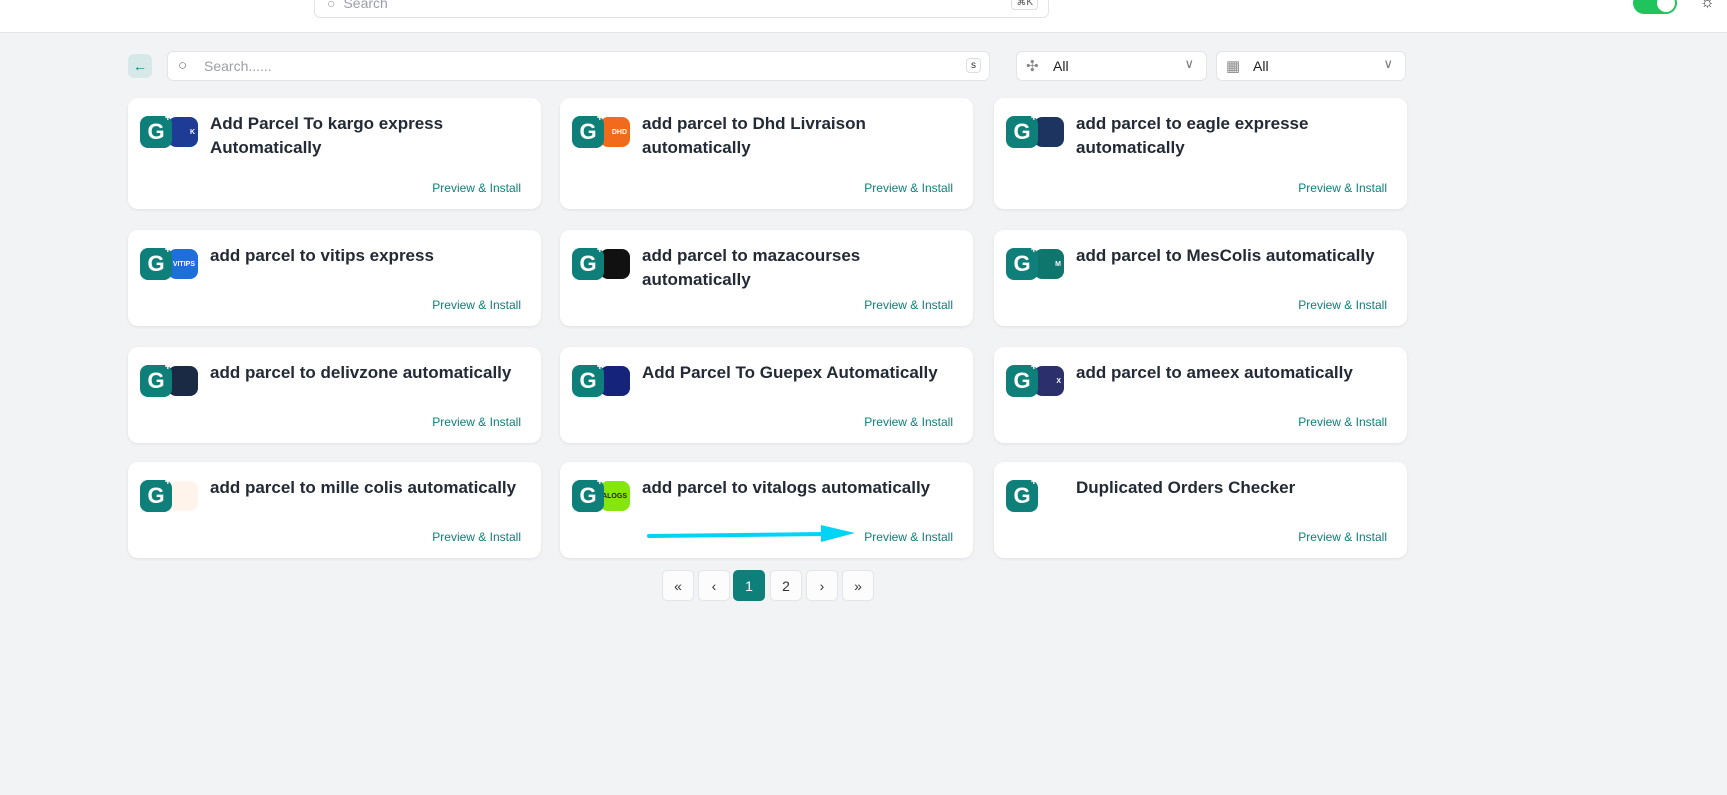 This screenshot has height=795, width=1727. I want to click on carrier-logo-icon: X, so click(1049, 381).